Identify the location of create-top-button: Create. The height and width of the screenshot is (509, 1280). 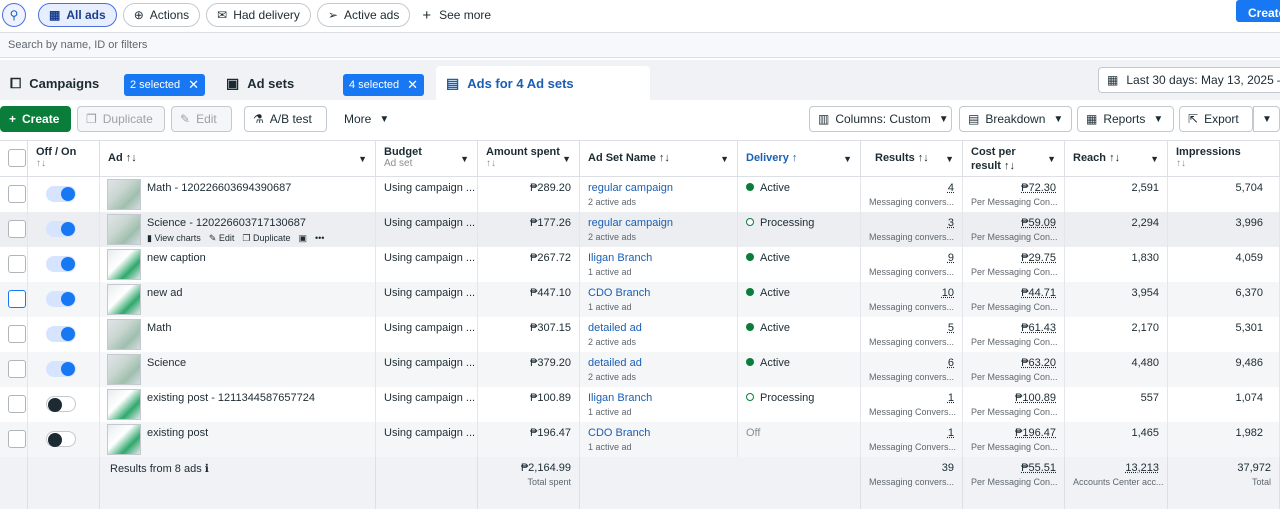
(1258, 11).